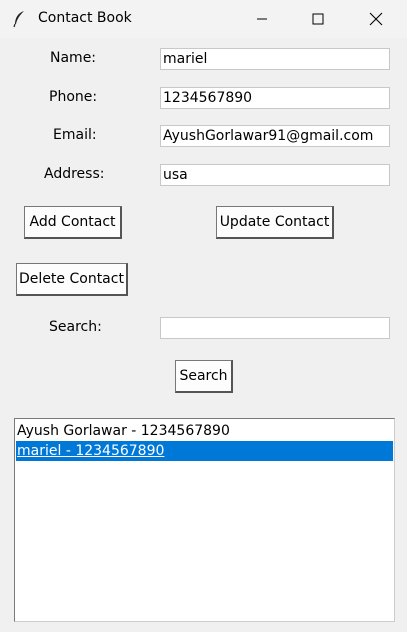 This screenshot has height=632, width=407. Describe the element at coordinates (72, 279) in the screenshot. I see `delete-contact-button: Delete Contact` at that location.